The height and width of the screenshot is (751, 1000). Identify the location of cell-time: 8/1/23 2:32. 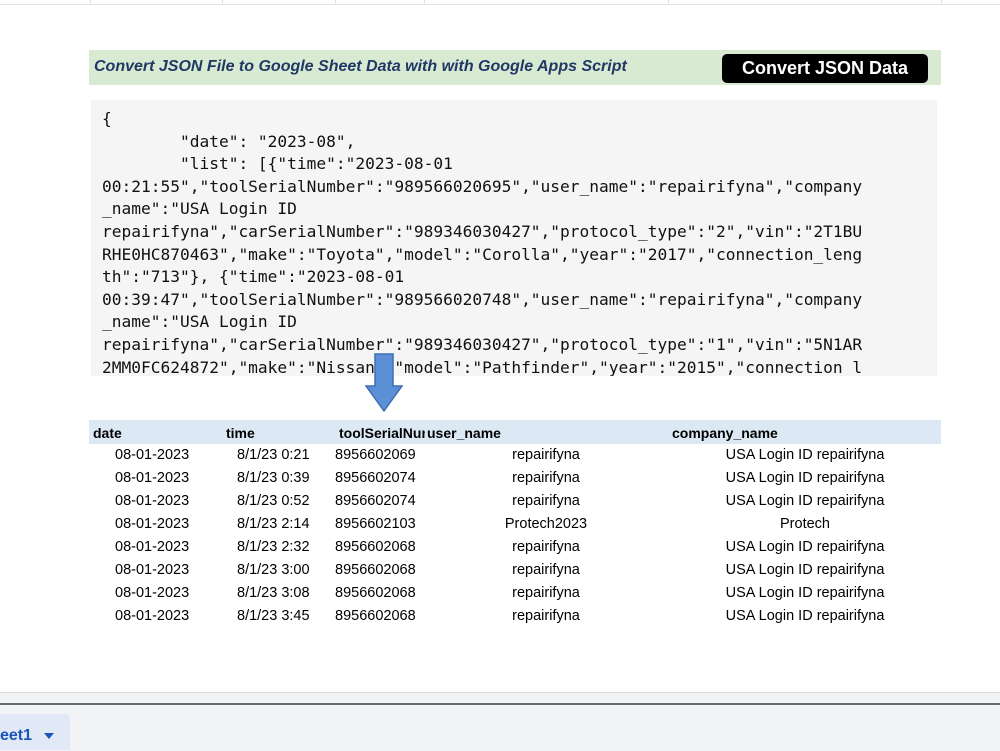
(273, 547).